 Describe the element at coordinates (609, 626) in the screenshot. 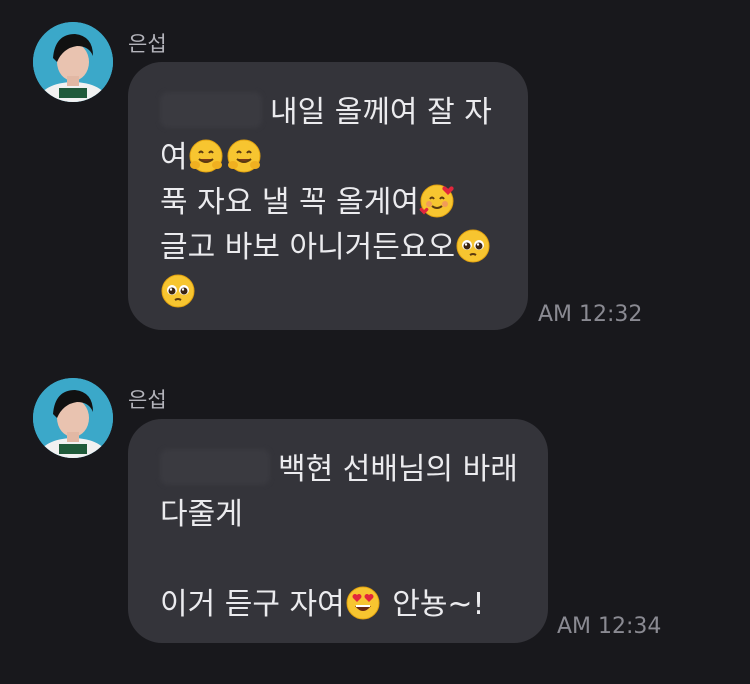

I see `message-timestamp: AM 12:34` at that location.